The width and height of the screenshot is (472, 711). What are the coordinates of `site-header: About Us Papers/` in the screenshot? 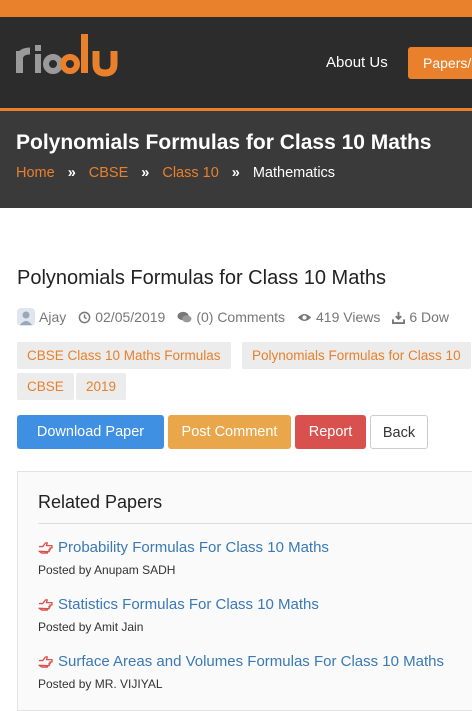 It's located at (236, 64).